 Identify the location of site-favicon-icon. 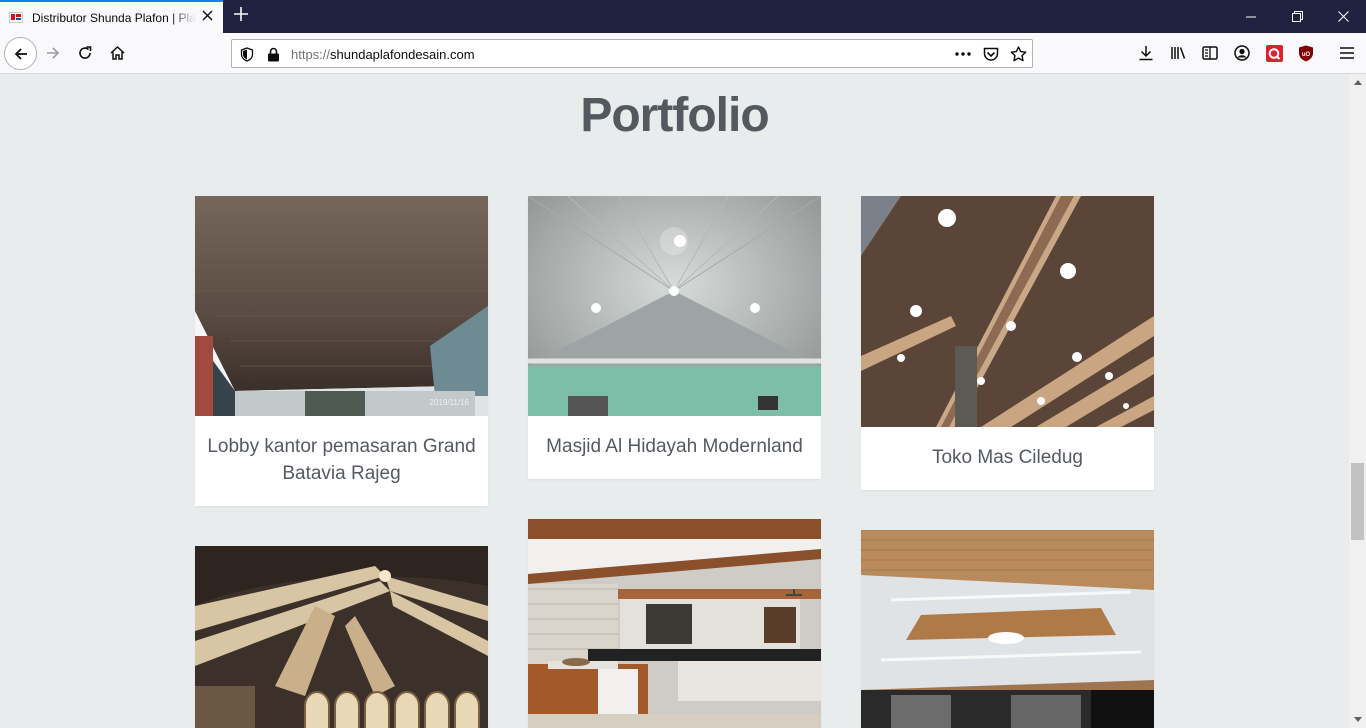
(16, 17).